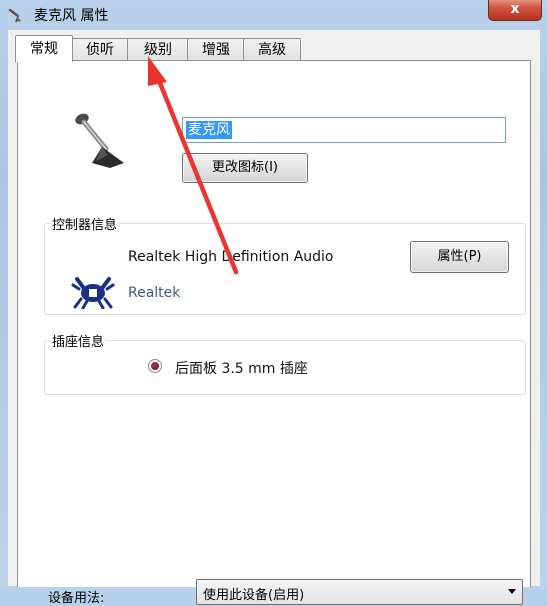  I want to click on tab-advanced-label: 高级, so click(272, 50).